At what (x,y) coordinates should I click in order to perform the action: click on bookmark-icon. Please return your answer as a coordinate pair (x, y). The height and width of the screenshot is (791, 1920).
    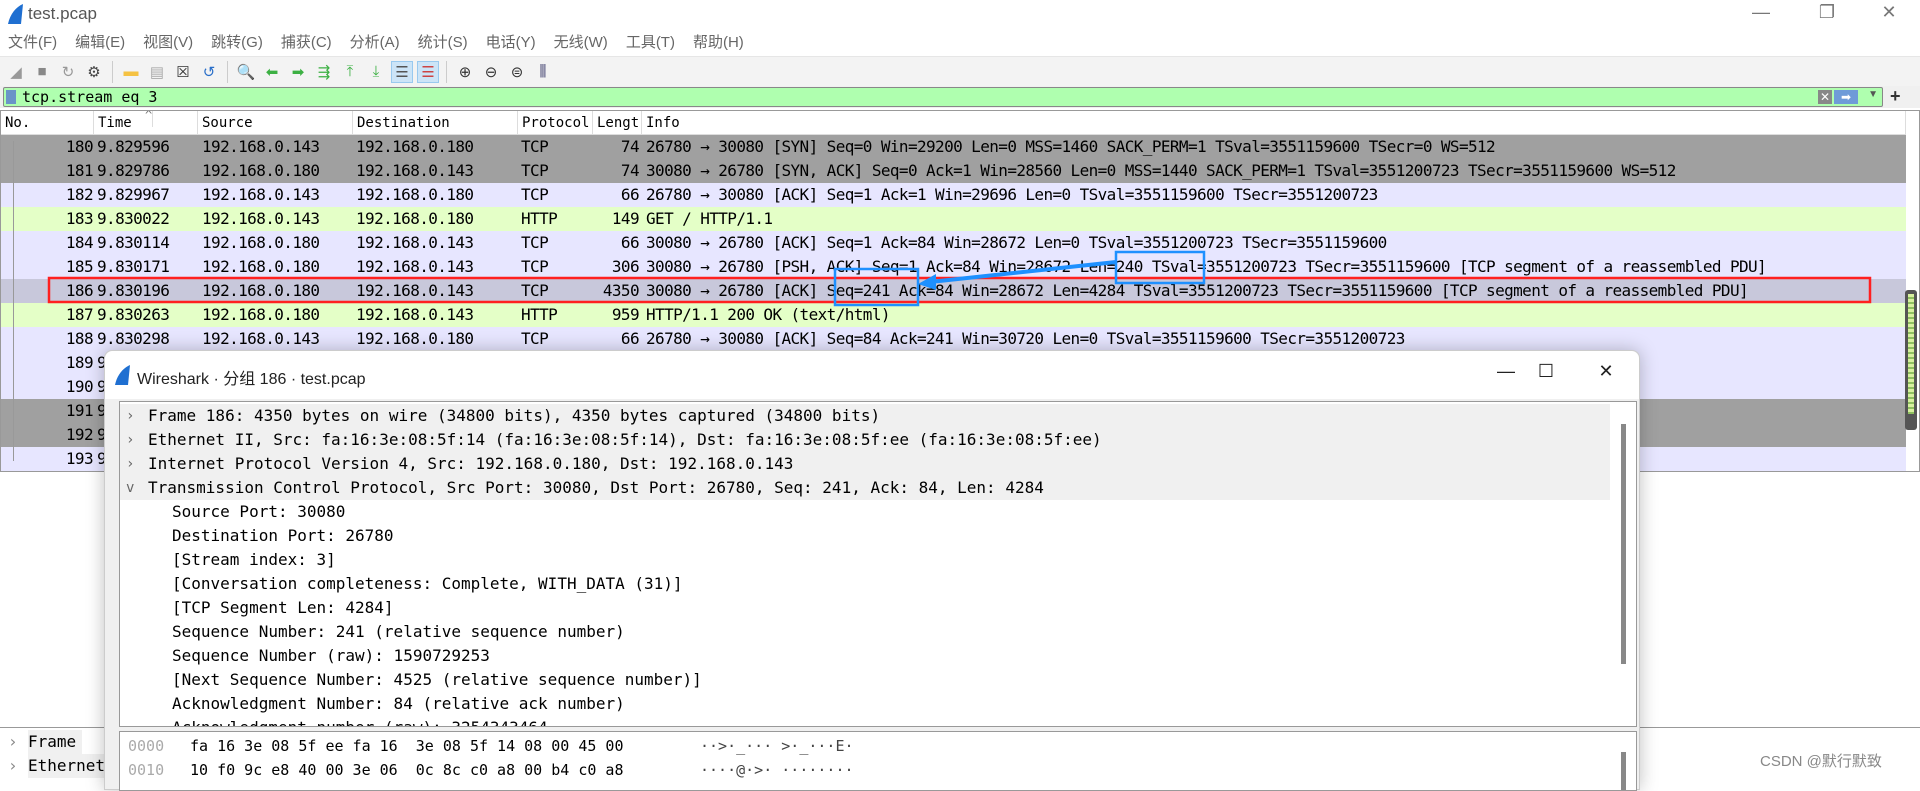
    Looking at the image, I should click on (11, 97).